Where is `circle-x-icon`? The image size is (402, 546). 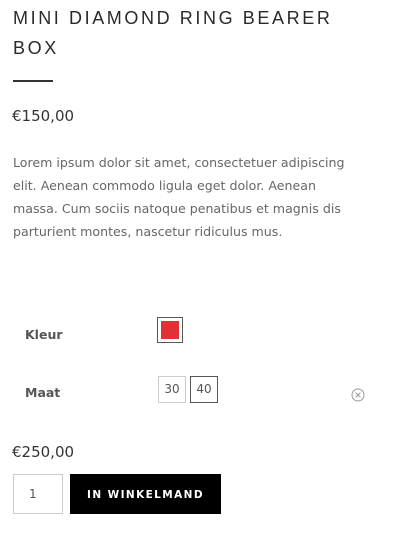 circle-x-icon is located at coordinates (358, 395).